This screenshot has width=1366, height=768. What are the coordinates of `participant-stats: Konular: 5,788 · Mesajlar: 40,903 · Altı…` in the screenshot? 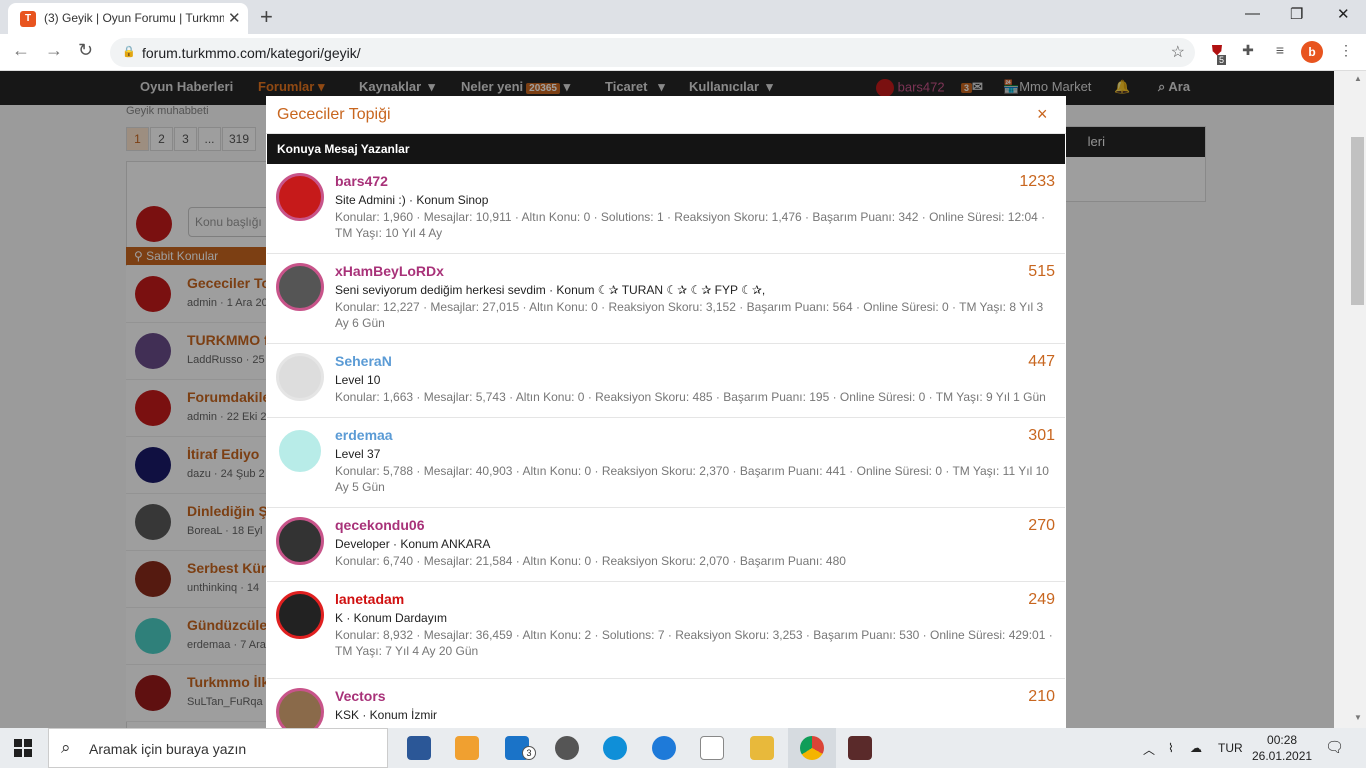 It's located at (692, 479).